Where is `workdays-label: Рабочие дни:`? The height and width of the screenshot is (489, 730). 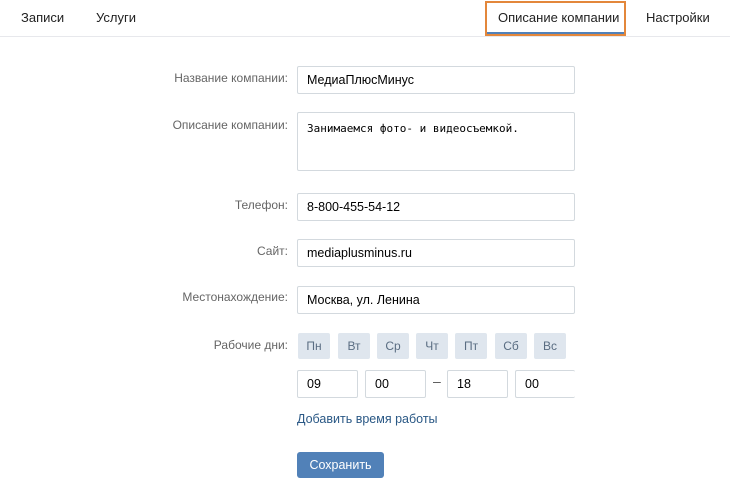
workdays-label: Рабочие дни: is located at coordinates (250, 345).